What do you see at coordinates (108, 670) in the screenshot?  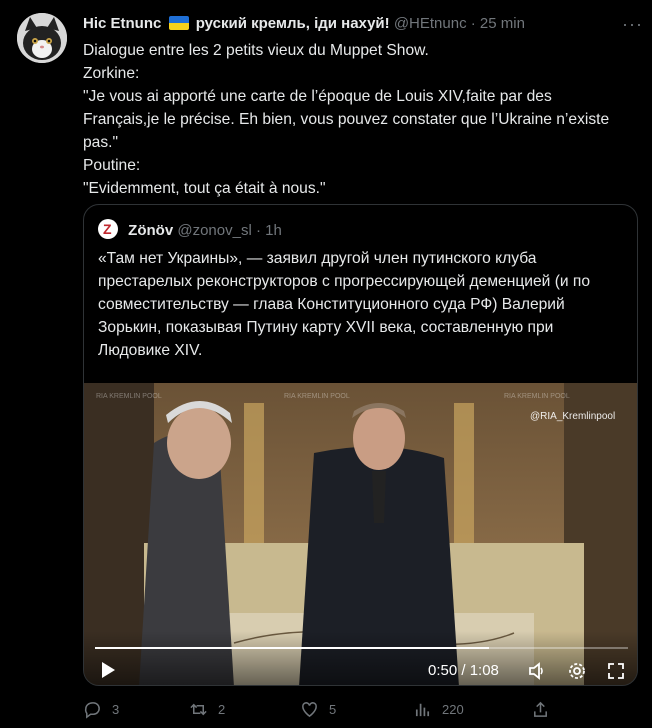 I see `play-icon` at bounding box center [108, 670].